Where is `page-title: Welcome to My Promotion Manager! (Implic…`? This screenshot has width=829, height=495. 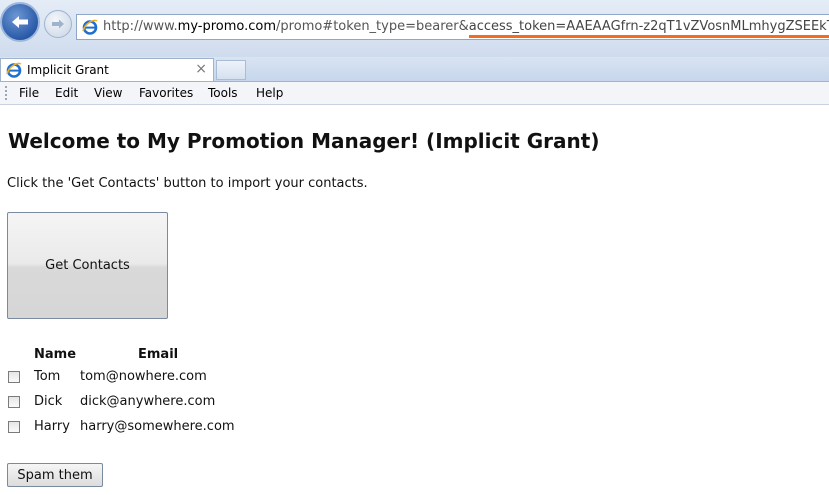
page-title: Welcome to My Promotion Manager! (Implic… is located at coordinates (304, 141).